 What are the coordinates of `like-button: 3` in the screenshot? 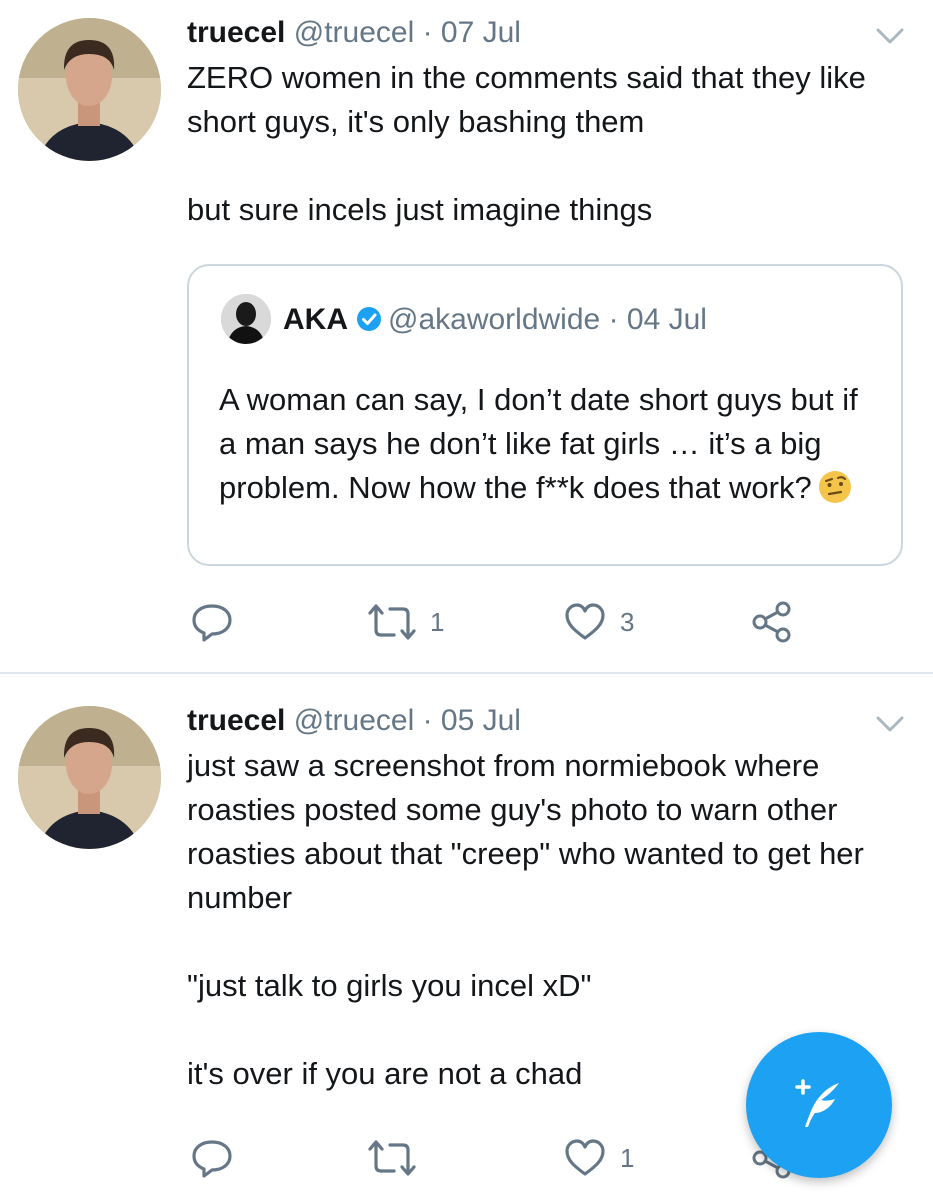 It's located at (599, 622).